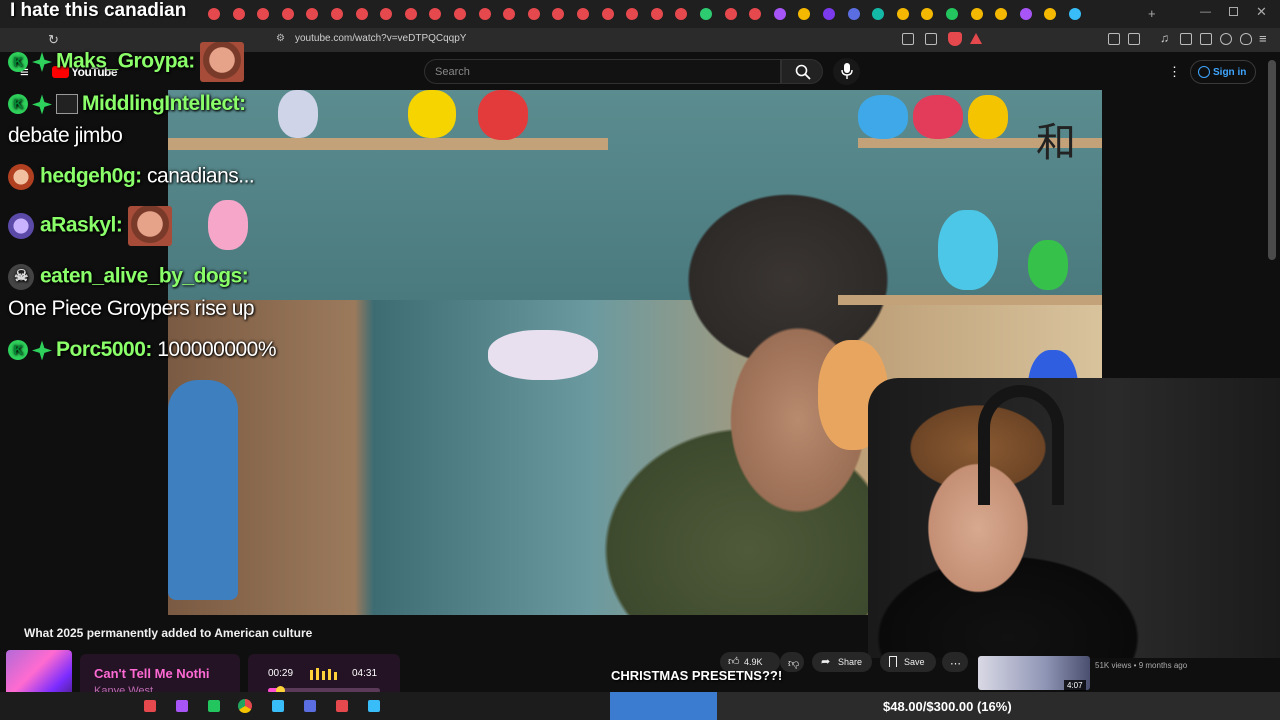 The width and height of the screenshot is (1280, 720). I want to click on chat-username: aRaskyl:, so click(81, 225).